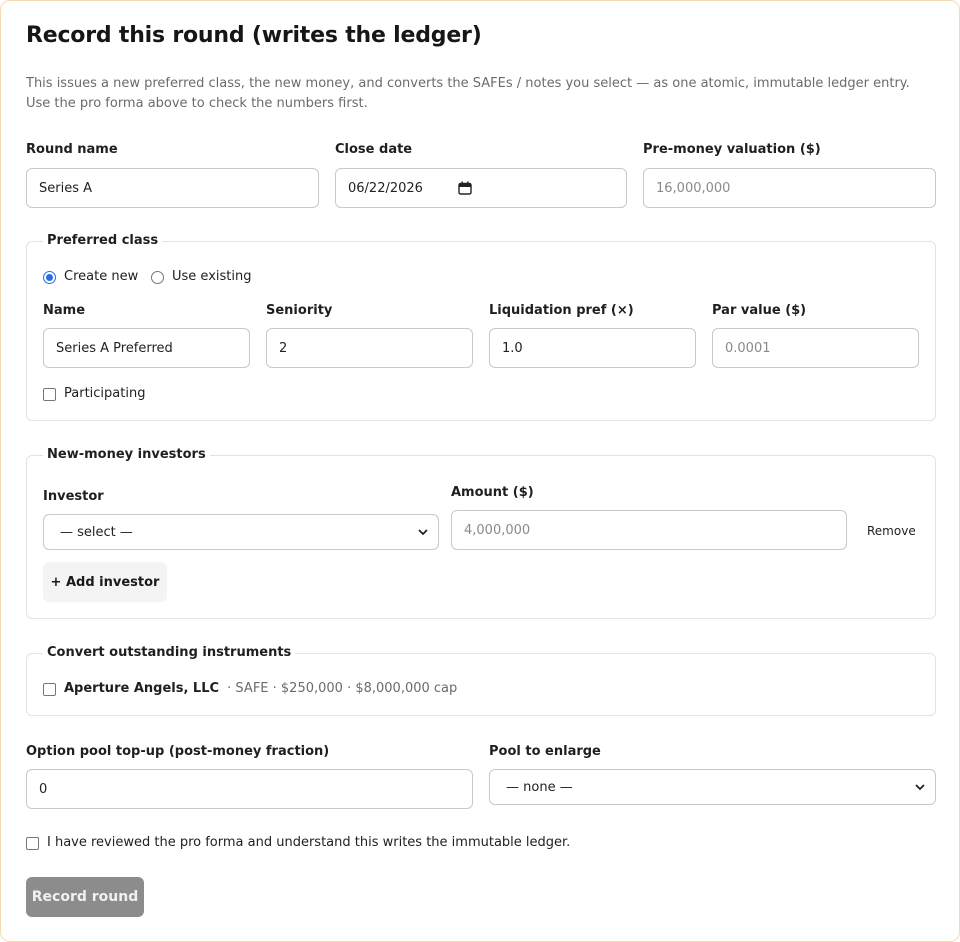 The height and width of the screenshot is (942, 960). What do you see at coordinates (85, 897) in the screenshot?
I see `record-round-button: Record round` at bounding box center [85, 897].